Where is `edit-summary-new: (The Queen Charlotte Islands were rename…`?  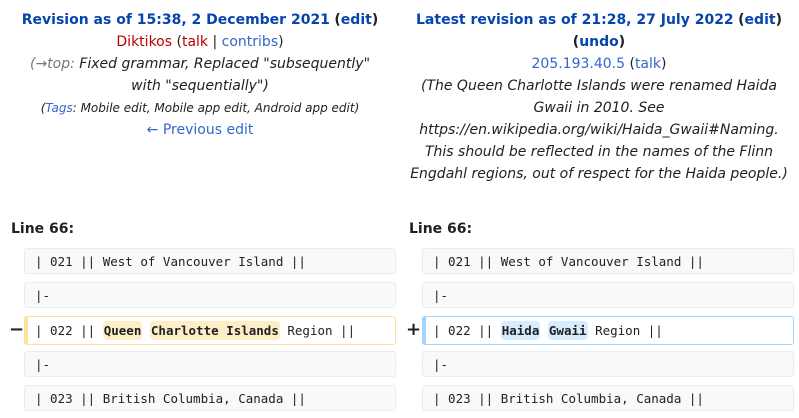
edit-summary-new: (The Queen Charlotte Islands were rename… is located at coordinates (599, 130).